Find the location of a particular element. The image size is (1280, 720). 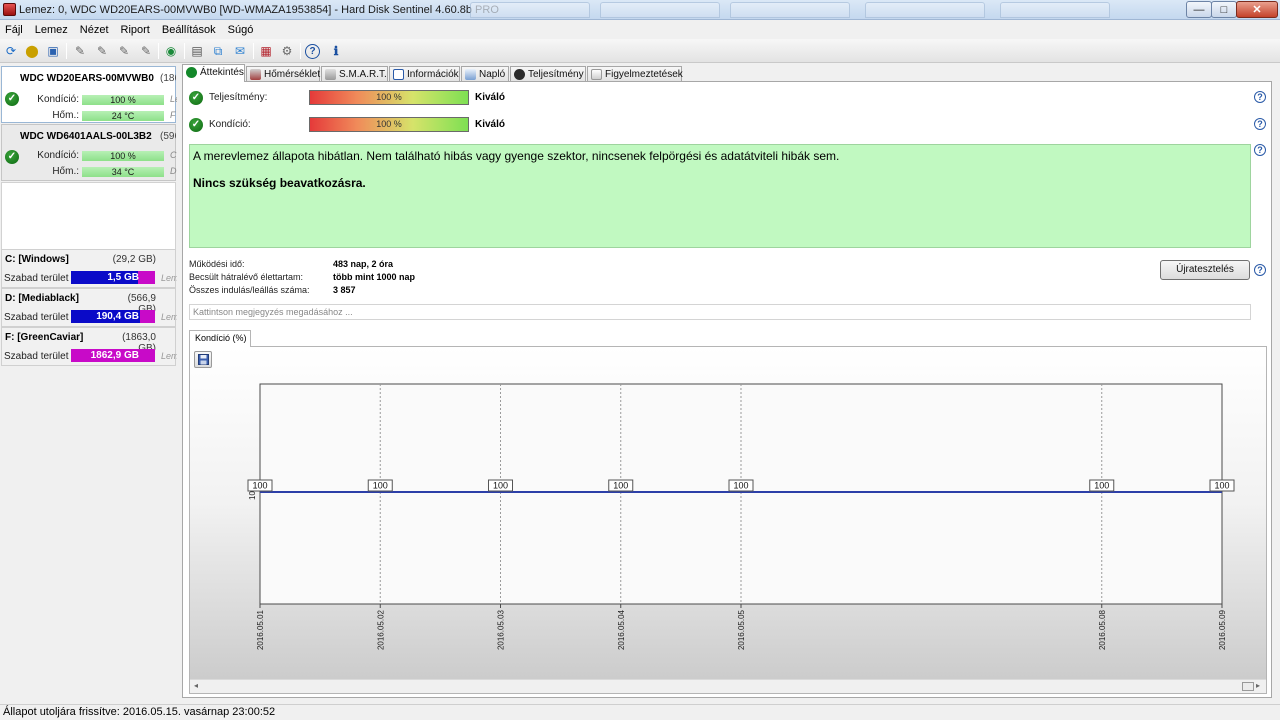

x-tick-label: 2016.05.01 is located at coordinates (260, 629).